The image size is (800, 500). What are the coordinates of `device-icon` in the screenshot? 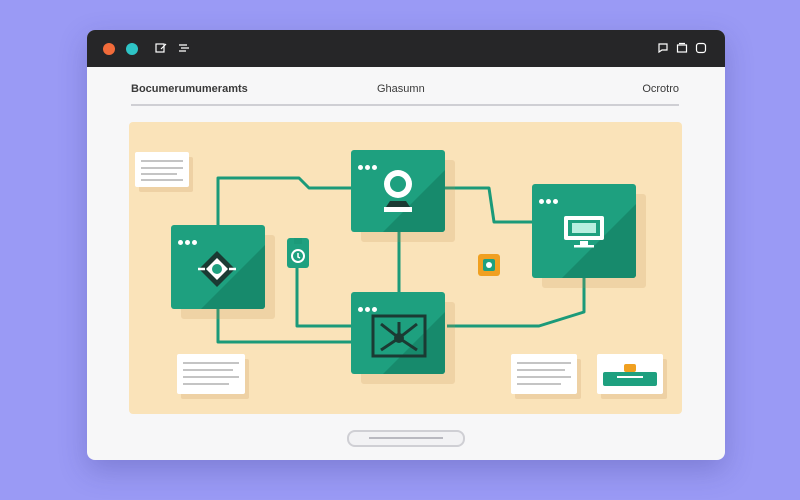 It's located at (298, 250).